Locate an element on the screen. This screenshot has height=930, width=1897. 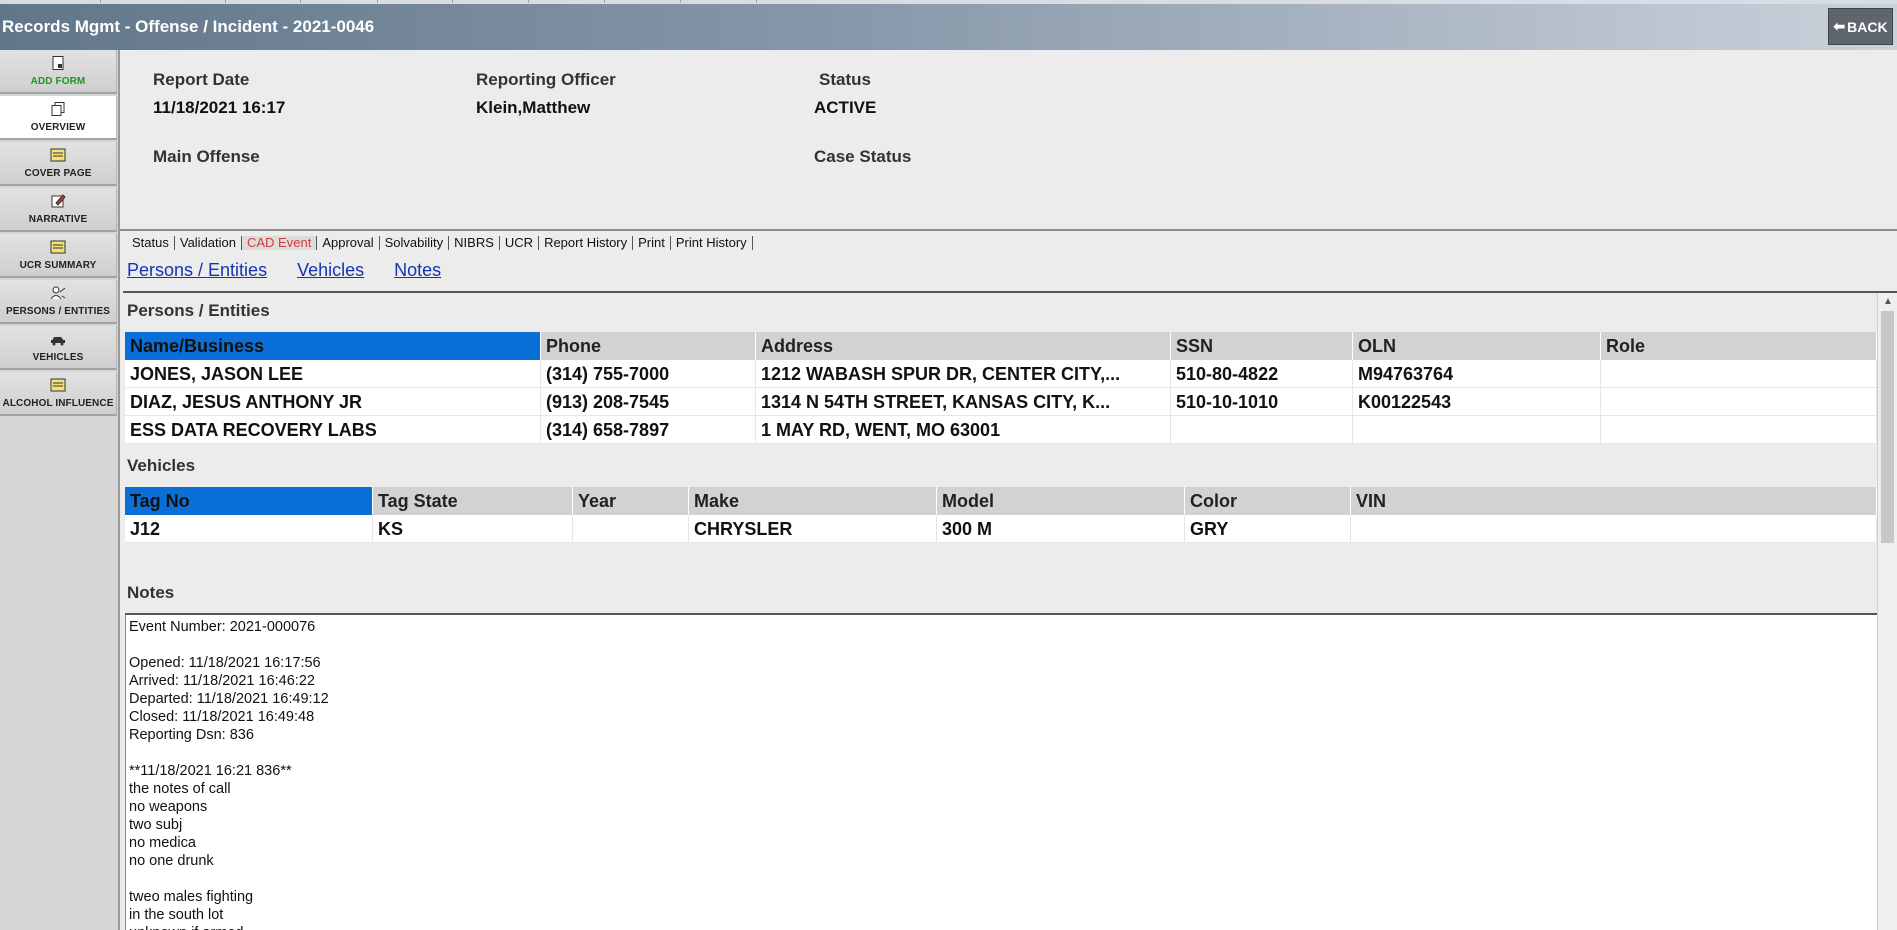
add-form-icon is located at coordinates (58, 62).